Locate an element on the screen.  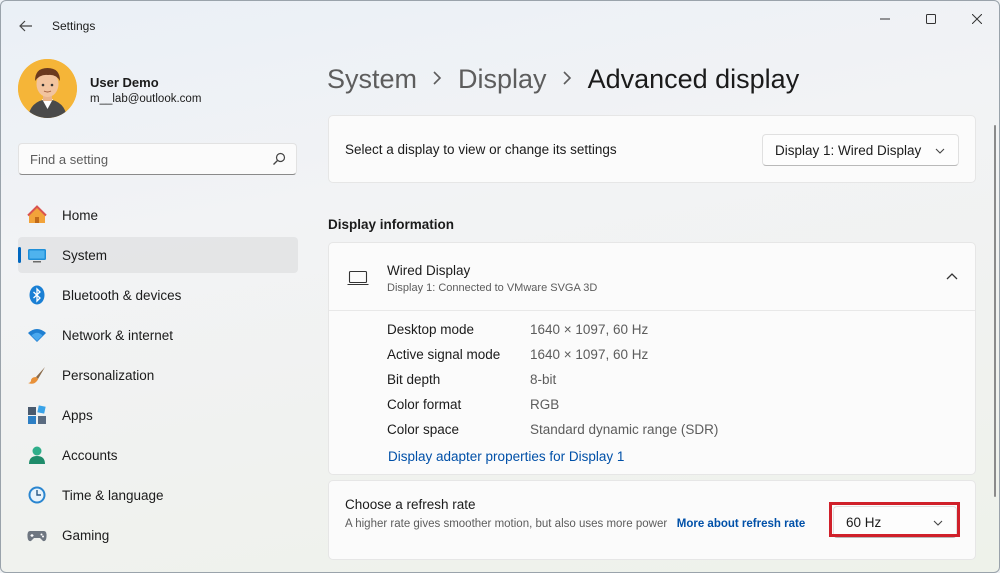
sidebar-item-label: Home is located at coordinates (80, 215).